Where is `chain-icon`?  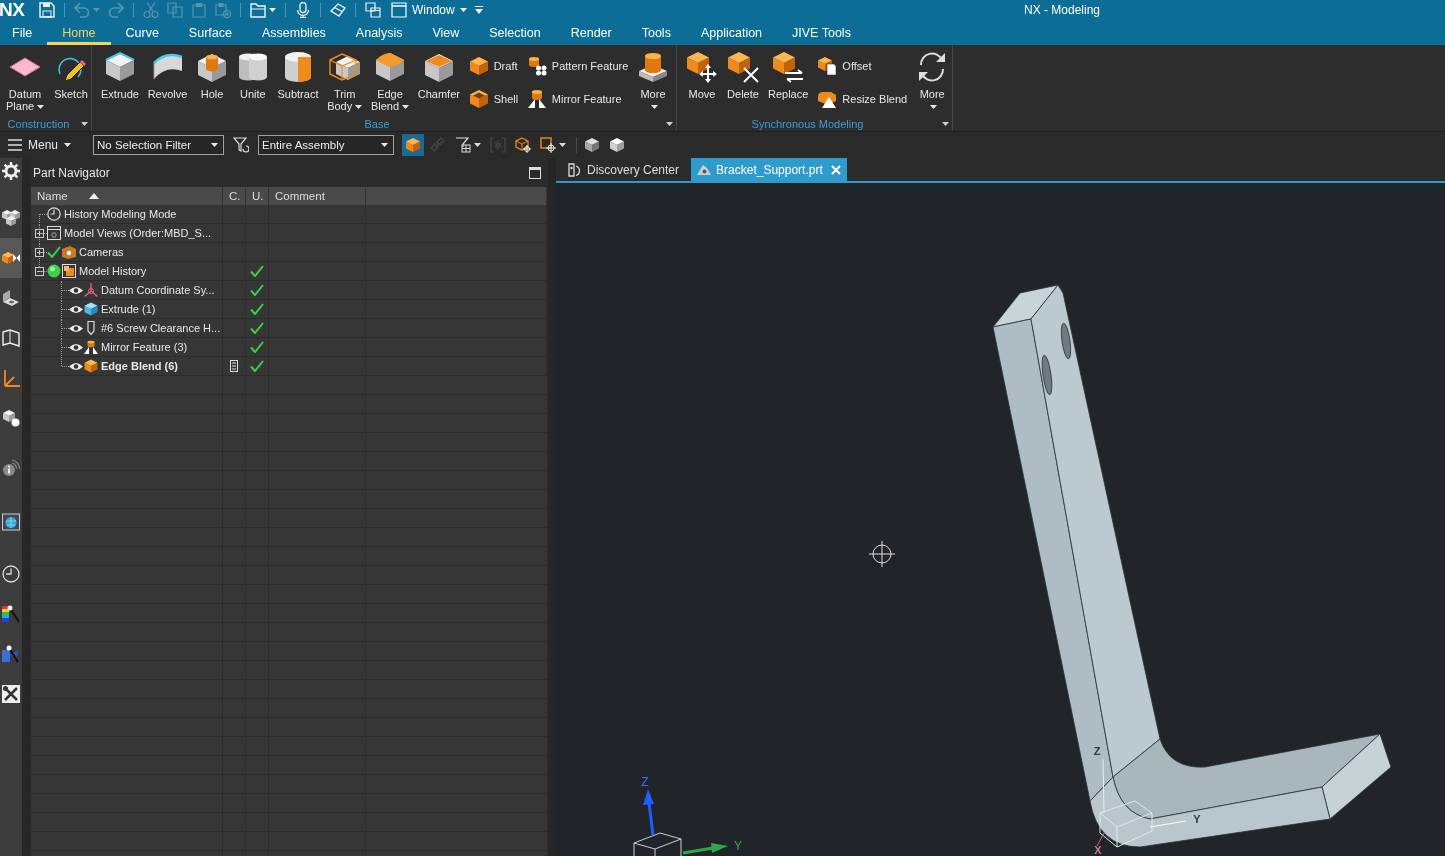
chain-icon is located at coordinates (438, 145).